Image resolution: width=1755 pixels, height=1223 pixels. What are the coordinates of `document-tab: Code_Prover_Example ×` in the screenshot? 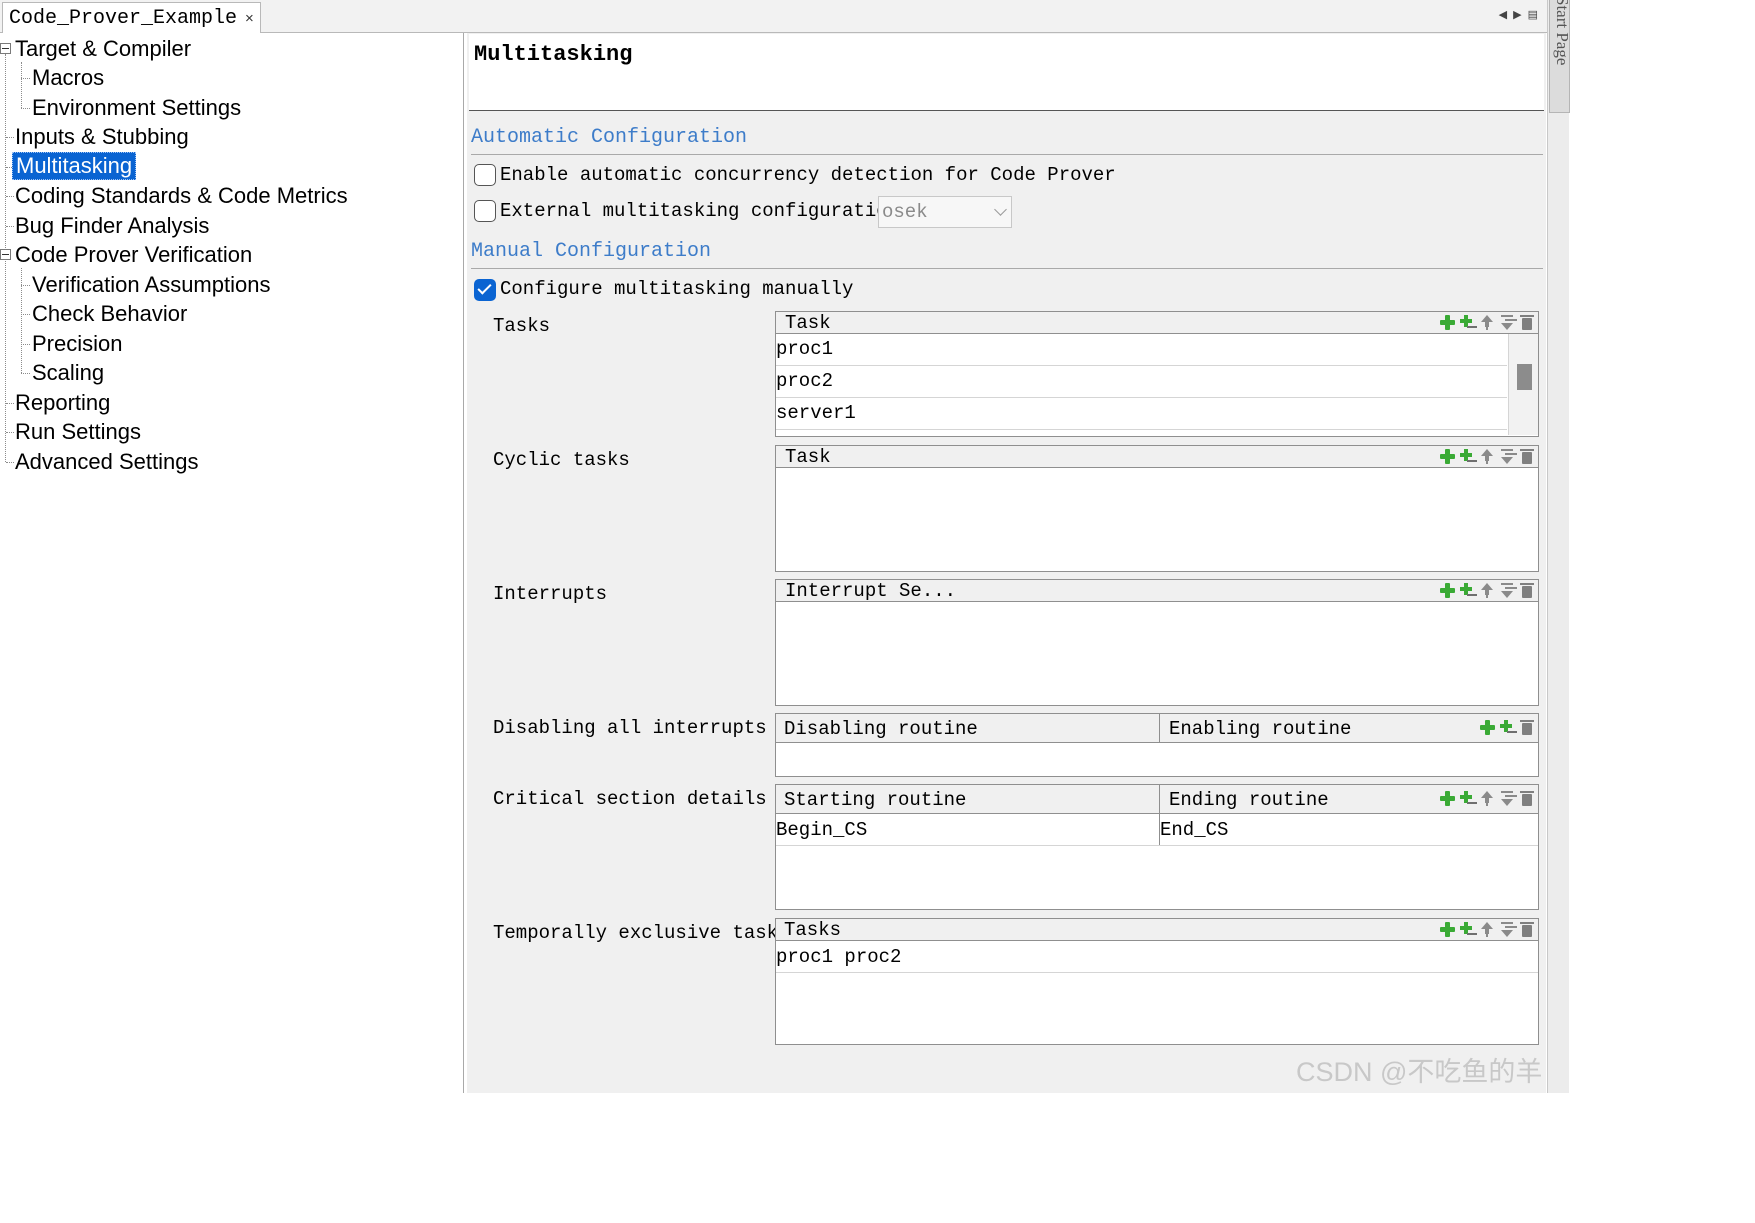 It's located at (131, 17).